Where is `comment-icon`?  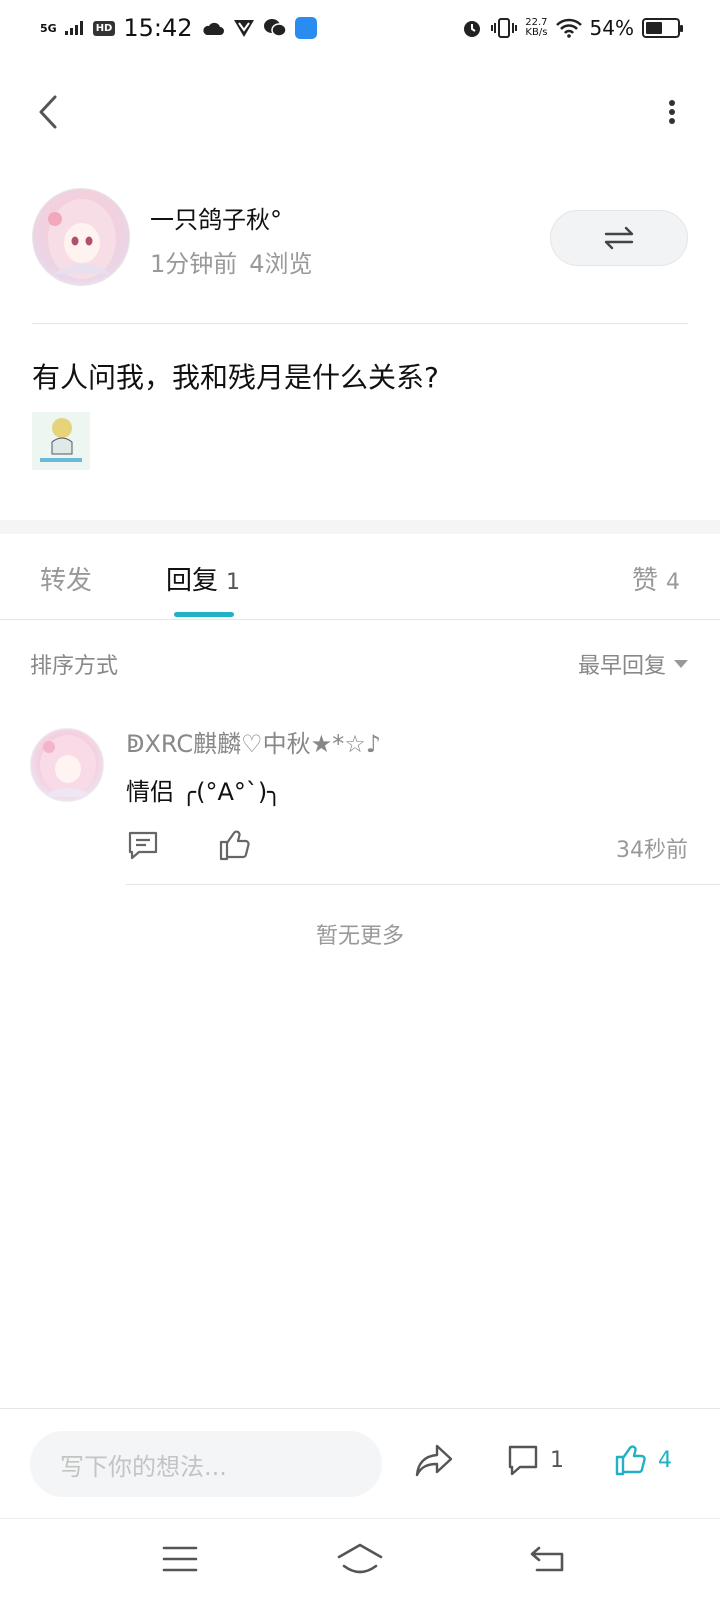 comment-icon is located at coordinates (523, 1460).